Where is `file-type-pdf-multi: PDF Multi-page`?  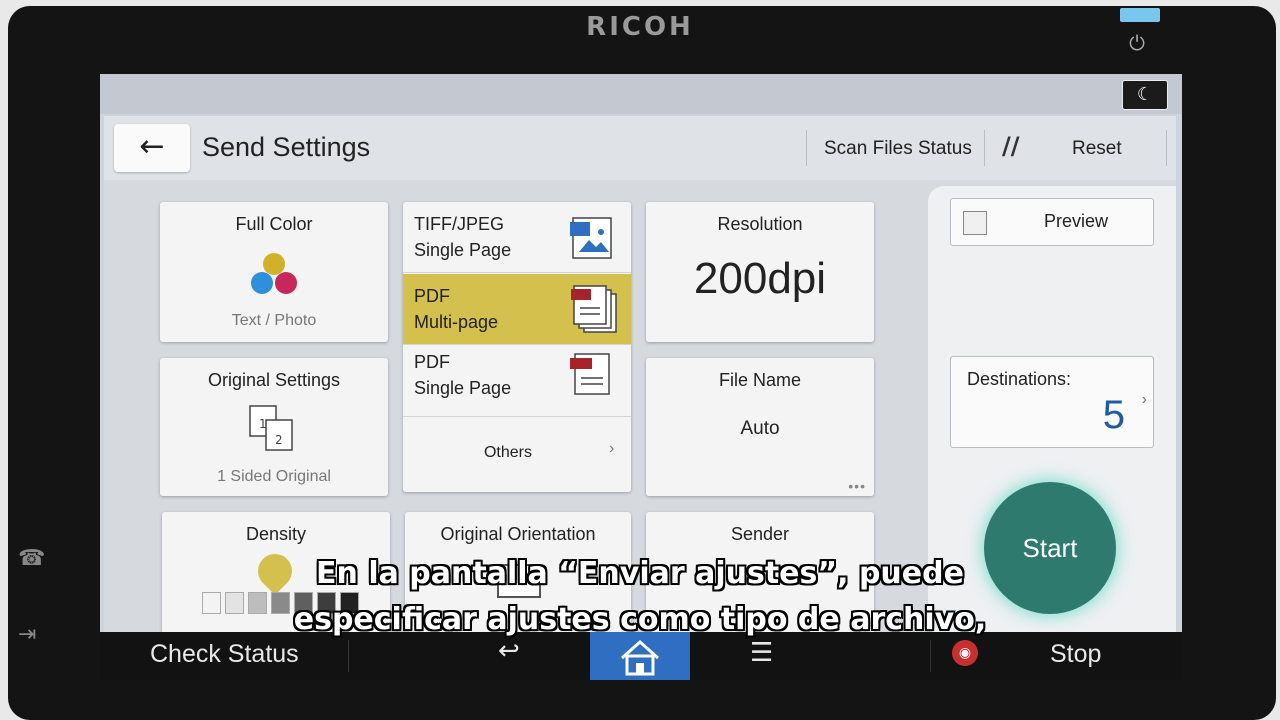 file-type-pdf-multi: PDF Multi-page is located at coordinates (517, 309).